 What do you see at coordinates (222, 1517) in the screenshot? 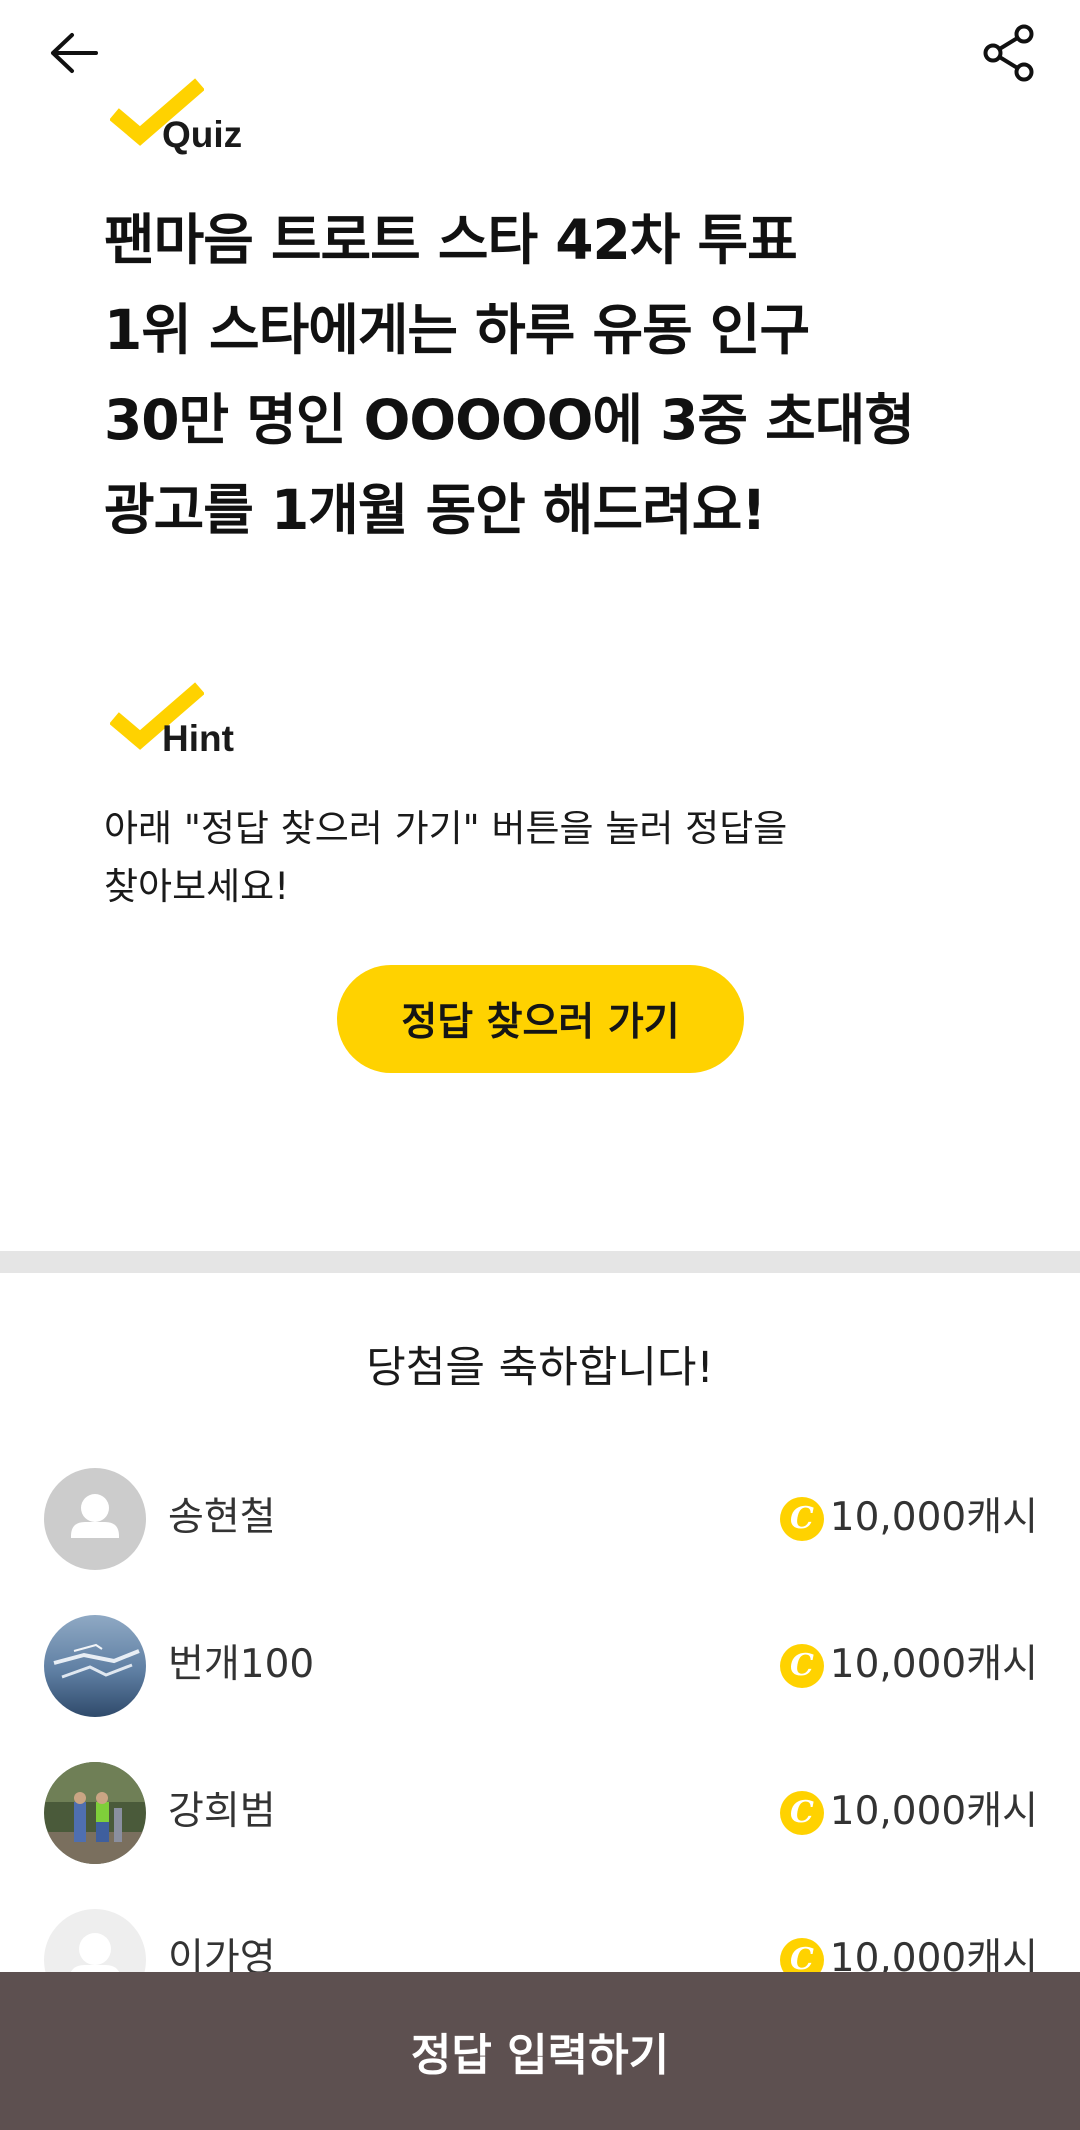
I see `winner-name: 송현철` at bounding box center [222, 1517].